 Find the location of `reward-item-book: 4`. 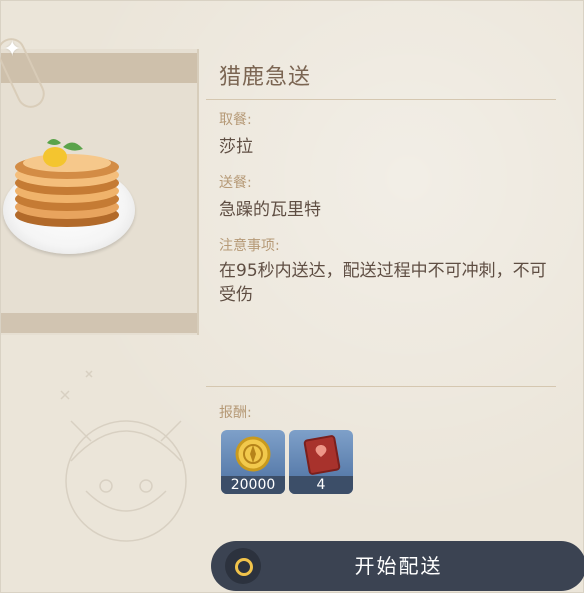

reward-item-book: 4 is located at coordinates (321, 462).